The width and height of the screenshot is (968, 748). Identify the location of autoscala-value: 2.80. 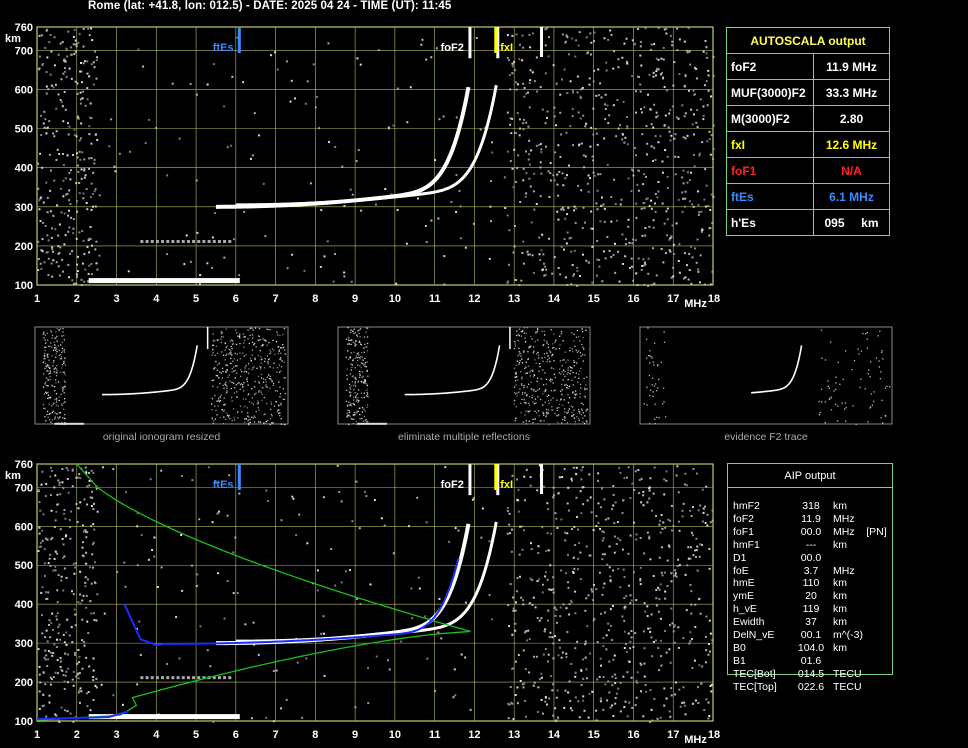
(851, 118).